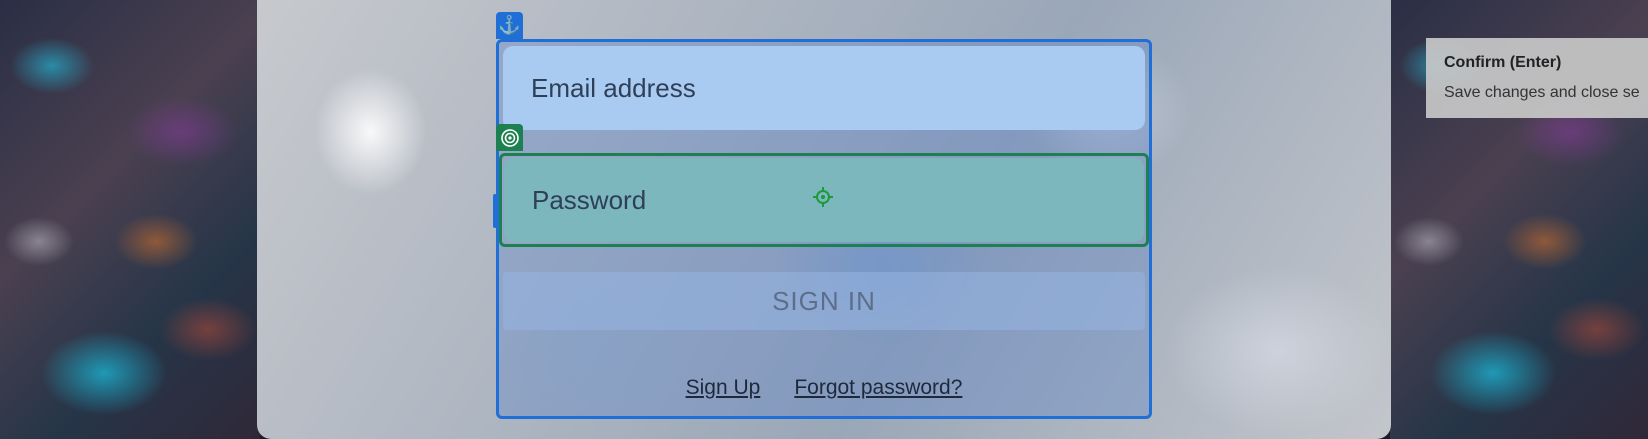 The width and height of the screenshot is (1648, 439). Describe the element at coordinates (509, 137) in the screenshot. I see `target-icon` at that location.